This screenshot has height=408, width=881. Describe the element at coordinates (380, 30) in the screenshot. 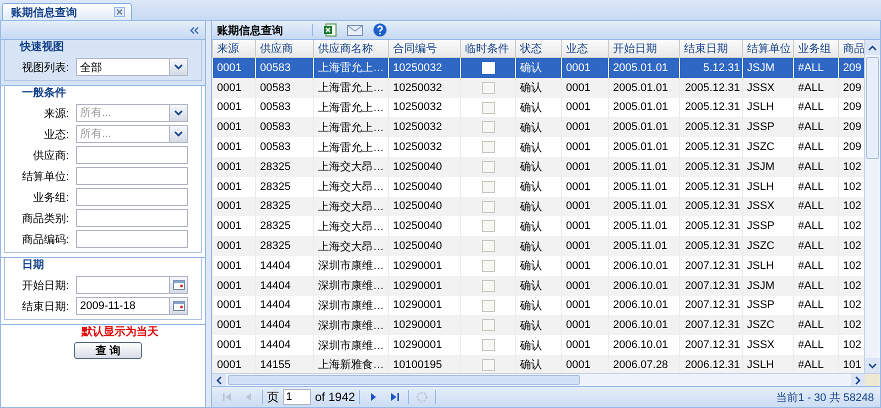

I see `help-icon` at that location.